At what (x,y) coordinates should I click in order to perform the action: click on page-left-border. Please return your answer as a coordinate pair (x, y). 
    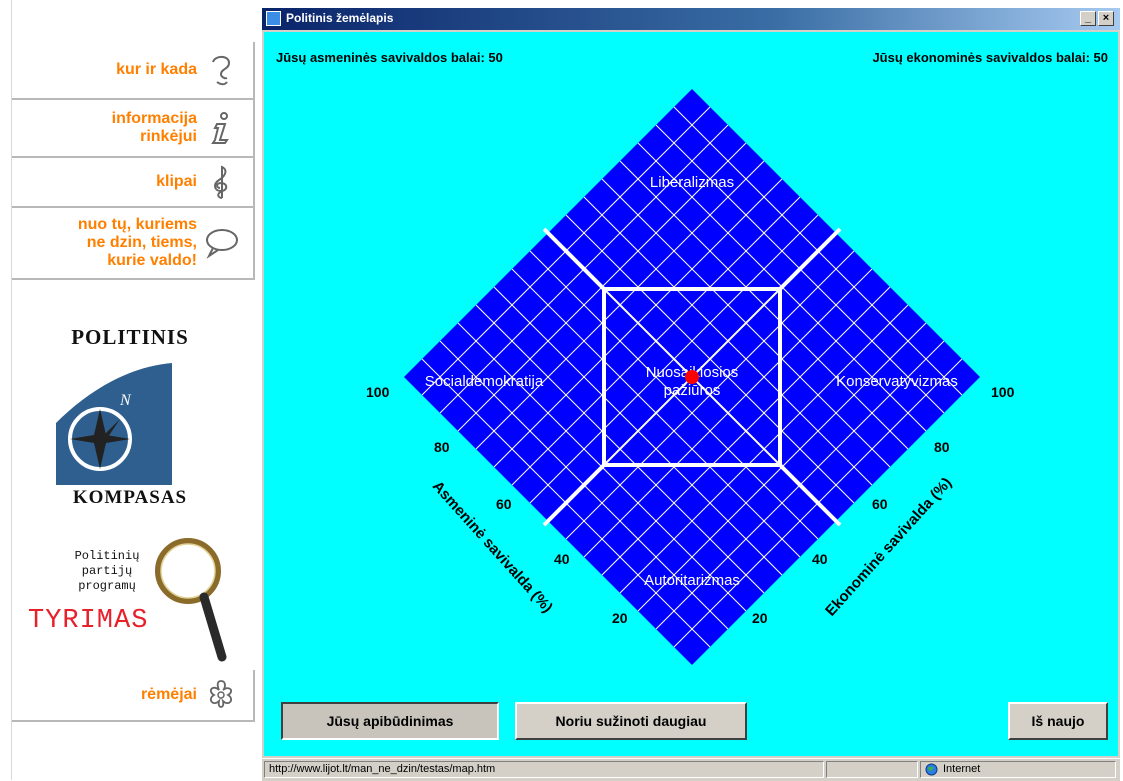
    Looking at the image, I should click on (6, 390).